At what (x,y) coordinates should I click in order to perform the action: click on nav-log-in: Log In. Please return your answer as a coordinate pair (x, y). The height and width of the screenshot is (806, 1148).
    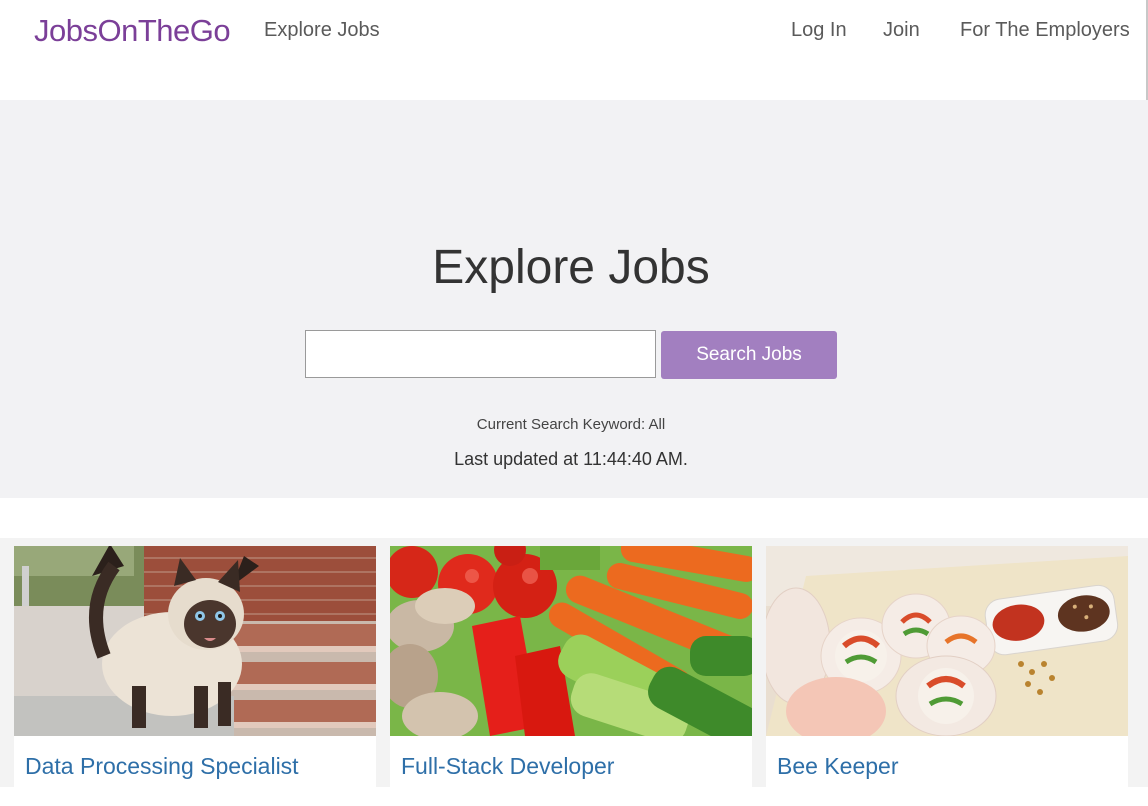
    Looking at the image, I should click on (819, 30).